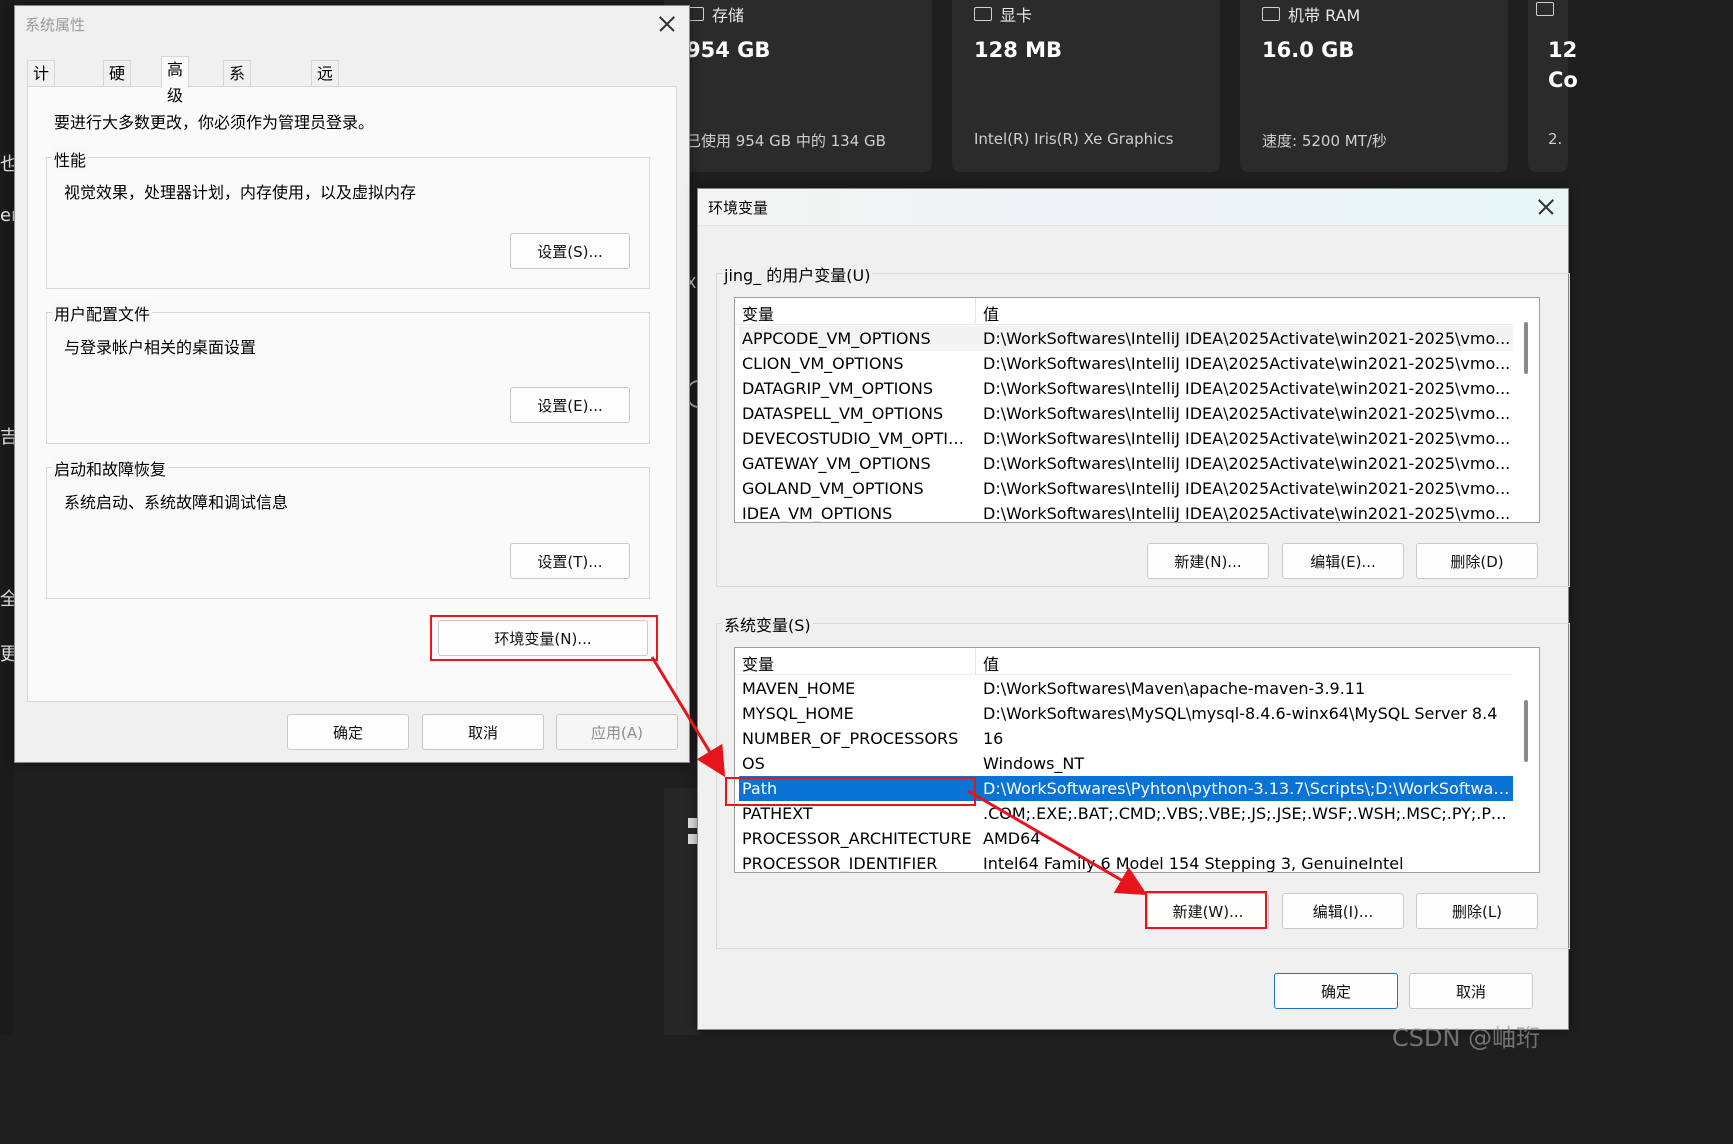 The image size is (1733, 1144). What do you see at coordinates (117, 84) in the screenshot?
I see `tab-hardware: 硬件` at bounding box center [117, 84].